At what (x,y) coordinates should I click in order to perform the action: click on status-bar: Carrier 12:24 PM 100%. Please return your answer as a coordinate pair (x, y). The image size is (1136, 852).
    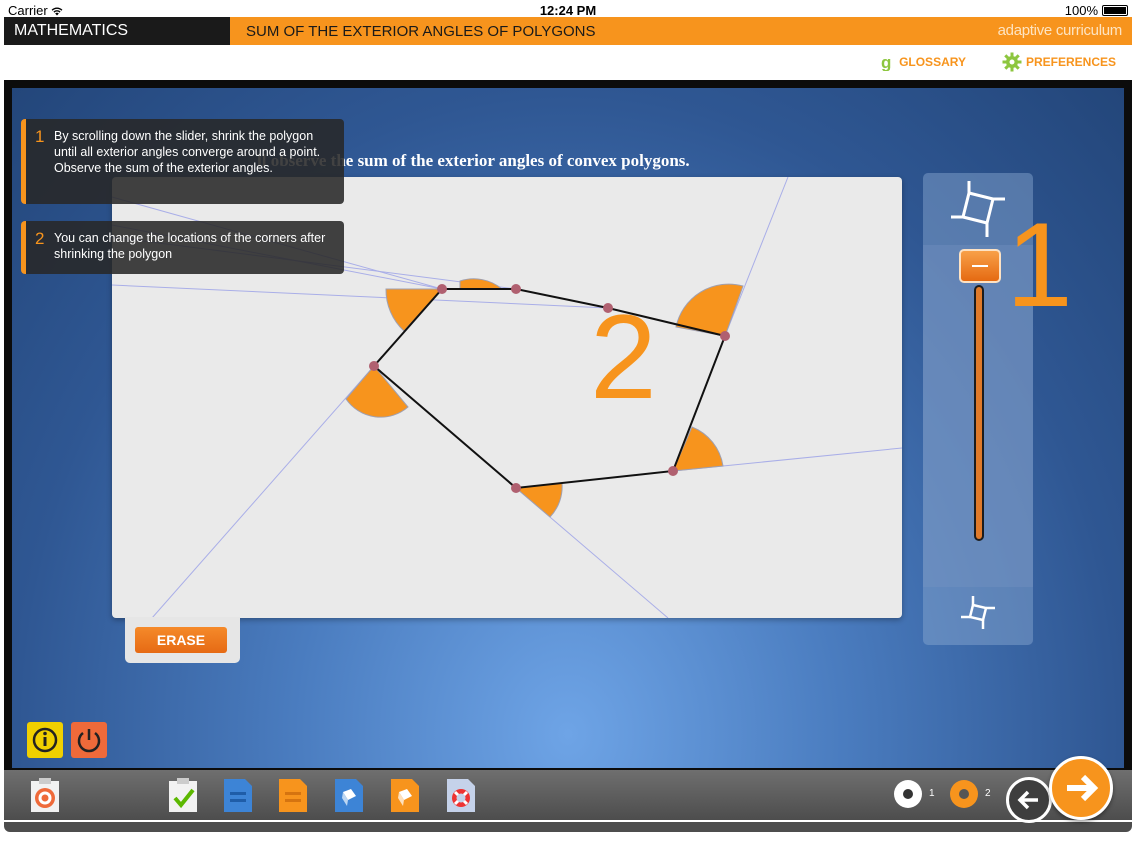
    Looking at the image, I should click on (568, 9).